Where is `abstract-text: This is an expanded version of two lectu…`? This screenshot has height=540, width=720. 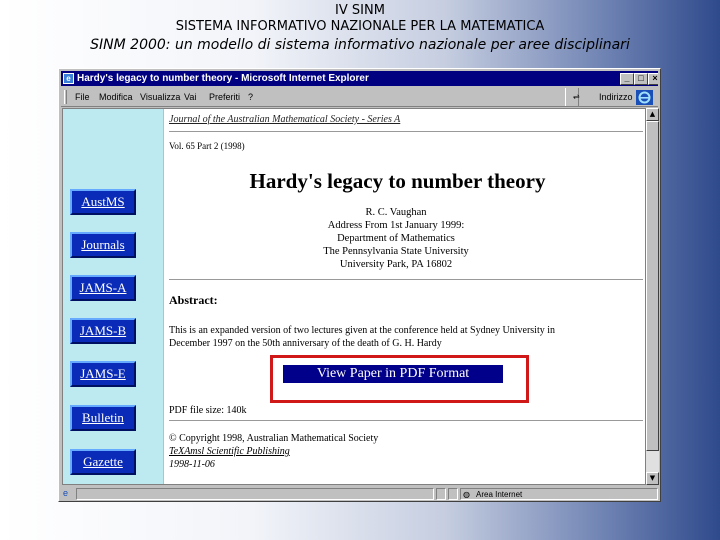 abstract-text: This is an expanded version of two lectu… is located at coordinates (362, 330).